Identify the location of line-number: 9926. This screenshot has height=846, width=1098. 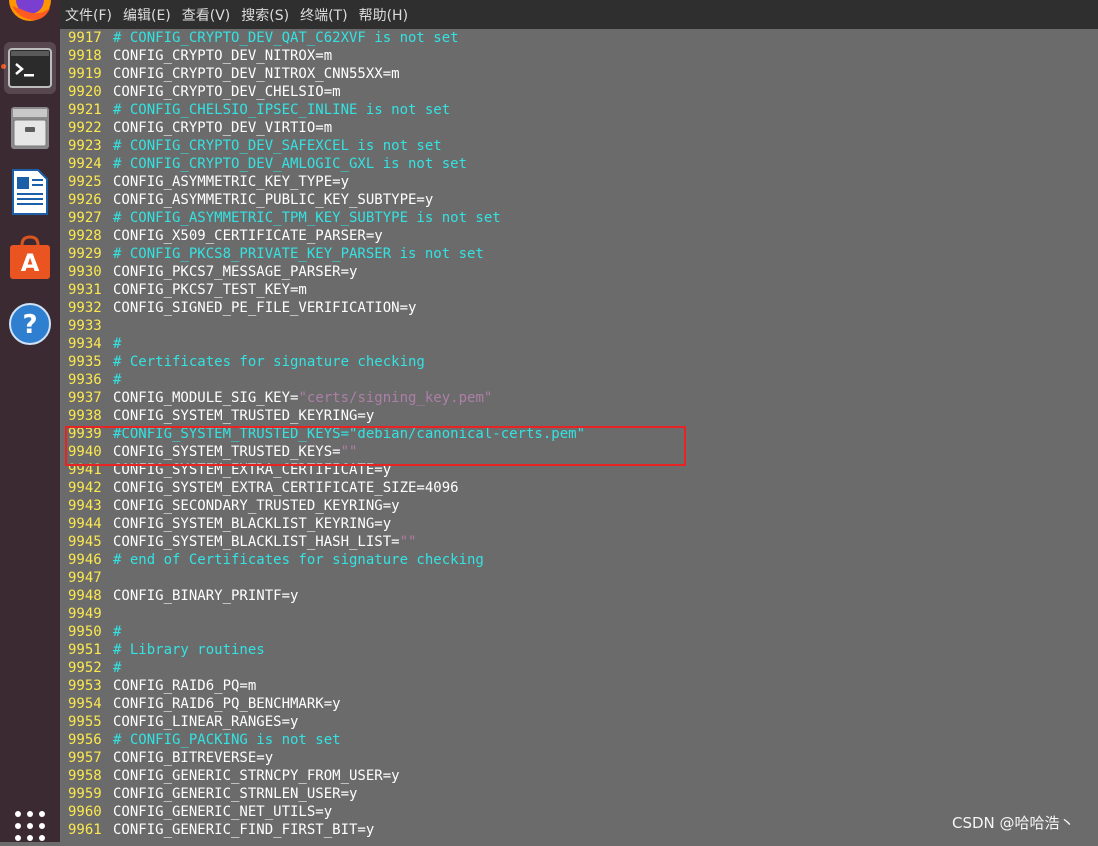
(85, 200).